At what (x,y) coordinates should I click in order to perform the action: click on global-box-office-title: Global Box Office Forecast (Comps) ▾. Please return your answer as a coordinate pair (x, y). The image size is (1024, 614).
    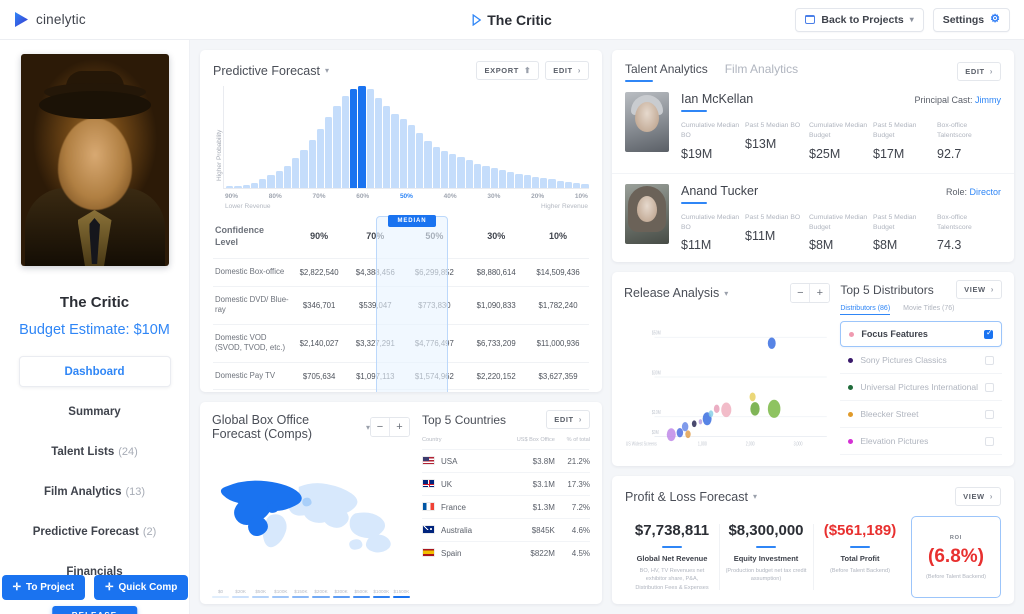
    Looking at the image, I should click on (291, 427).